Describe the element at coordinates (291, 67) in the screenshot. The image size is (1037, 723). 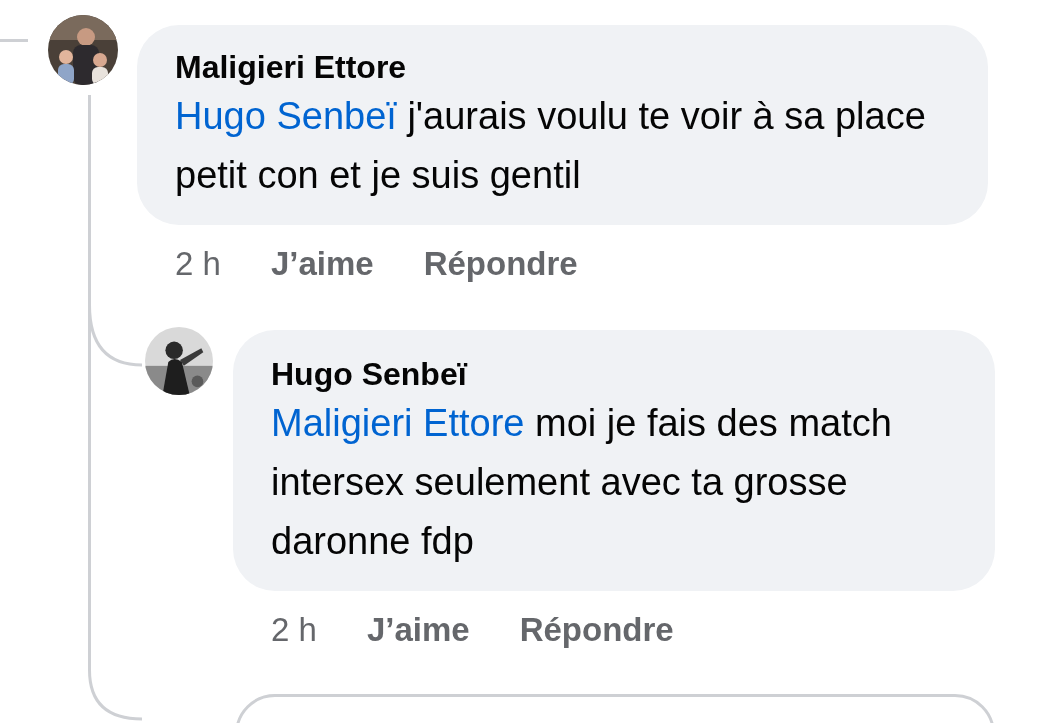
I see `author-name: Maligieri Ettore` at that location.